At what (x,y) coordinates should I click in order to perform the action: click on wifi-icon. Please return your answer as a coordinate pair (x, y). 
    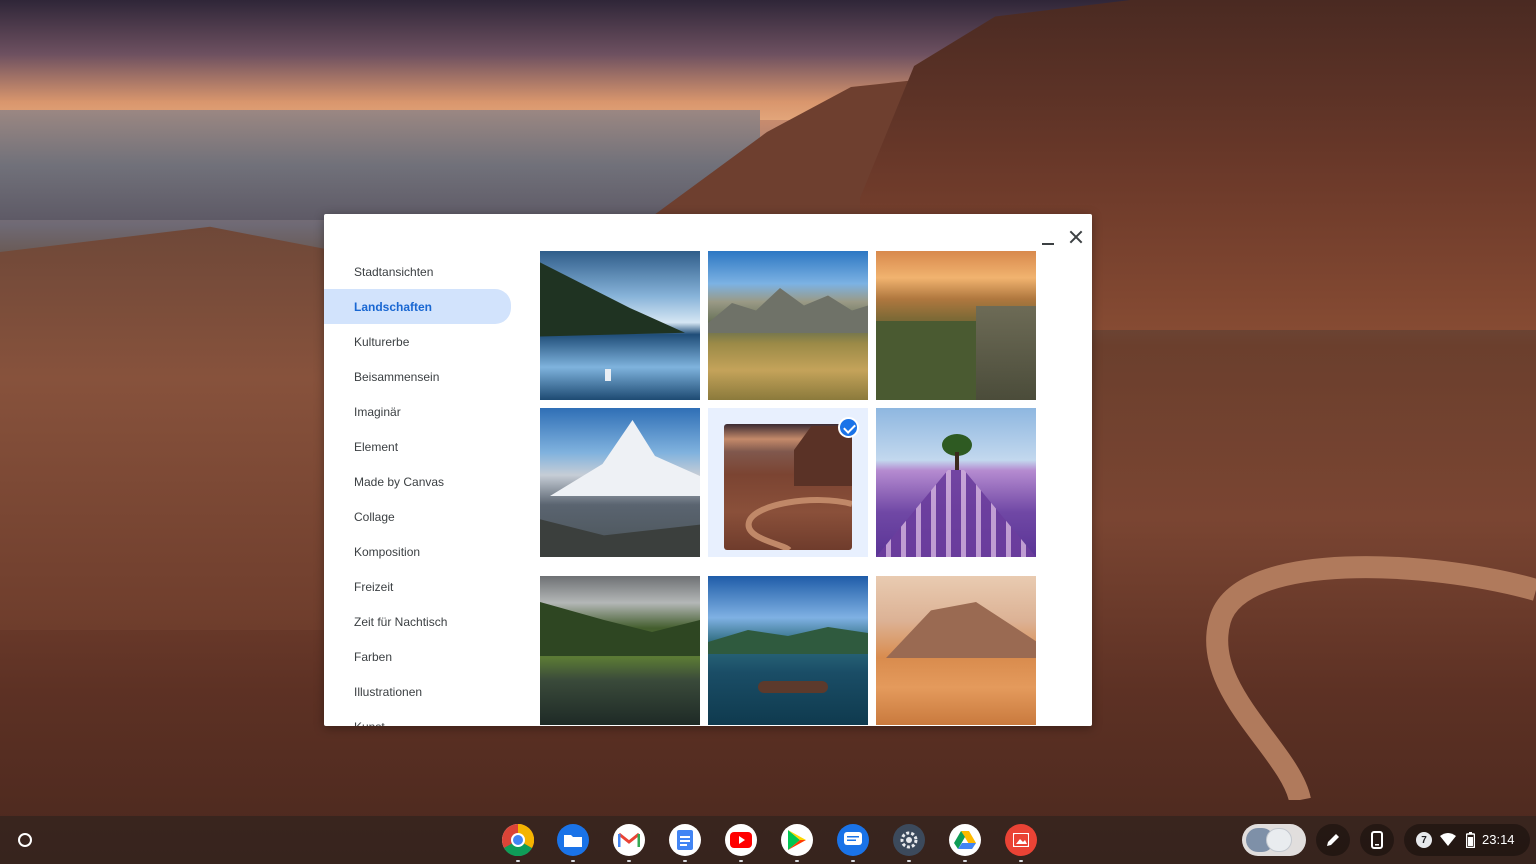
    Looking at the image, I should click on (1448, 842).